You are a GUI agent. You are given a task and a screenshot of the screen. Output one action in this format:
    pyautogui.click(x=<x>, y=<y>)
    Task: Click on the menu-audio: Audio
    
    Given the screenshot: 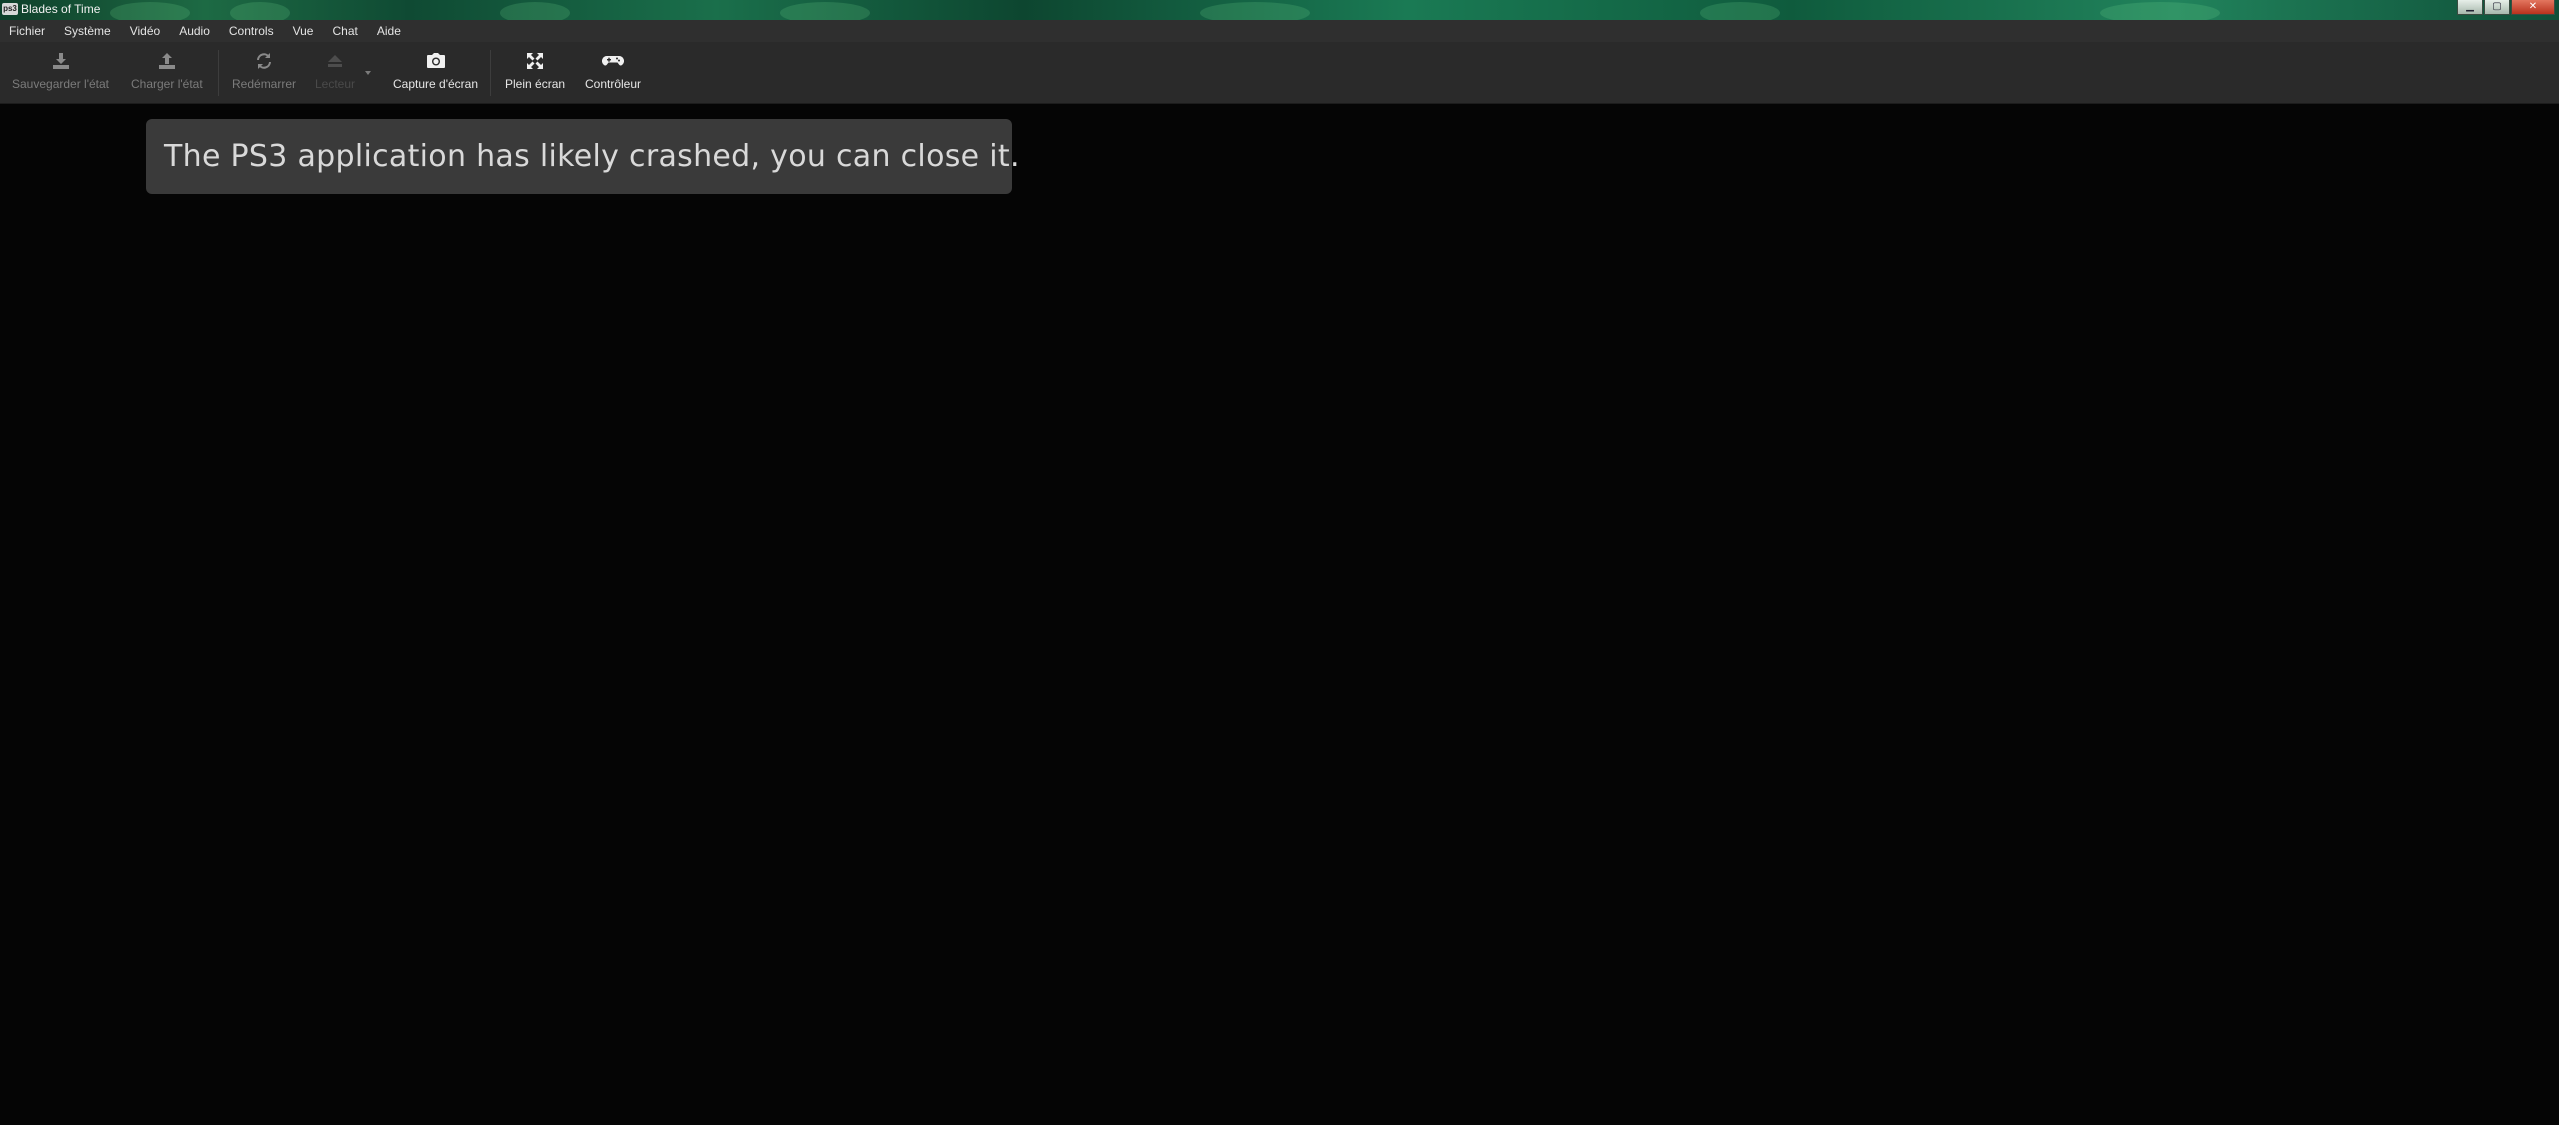 What is the action you would take?
    pyautogui.click(x=194, y=31)
    